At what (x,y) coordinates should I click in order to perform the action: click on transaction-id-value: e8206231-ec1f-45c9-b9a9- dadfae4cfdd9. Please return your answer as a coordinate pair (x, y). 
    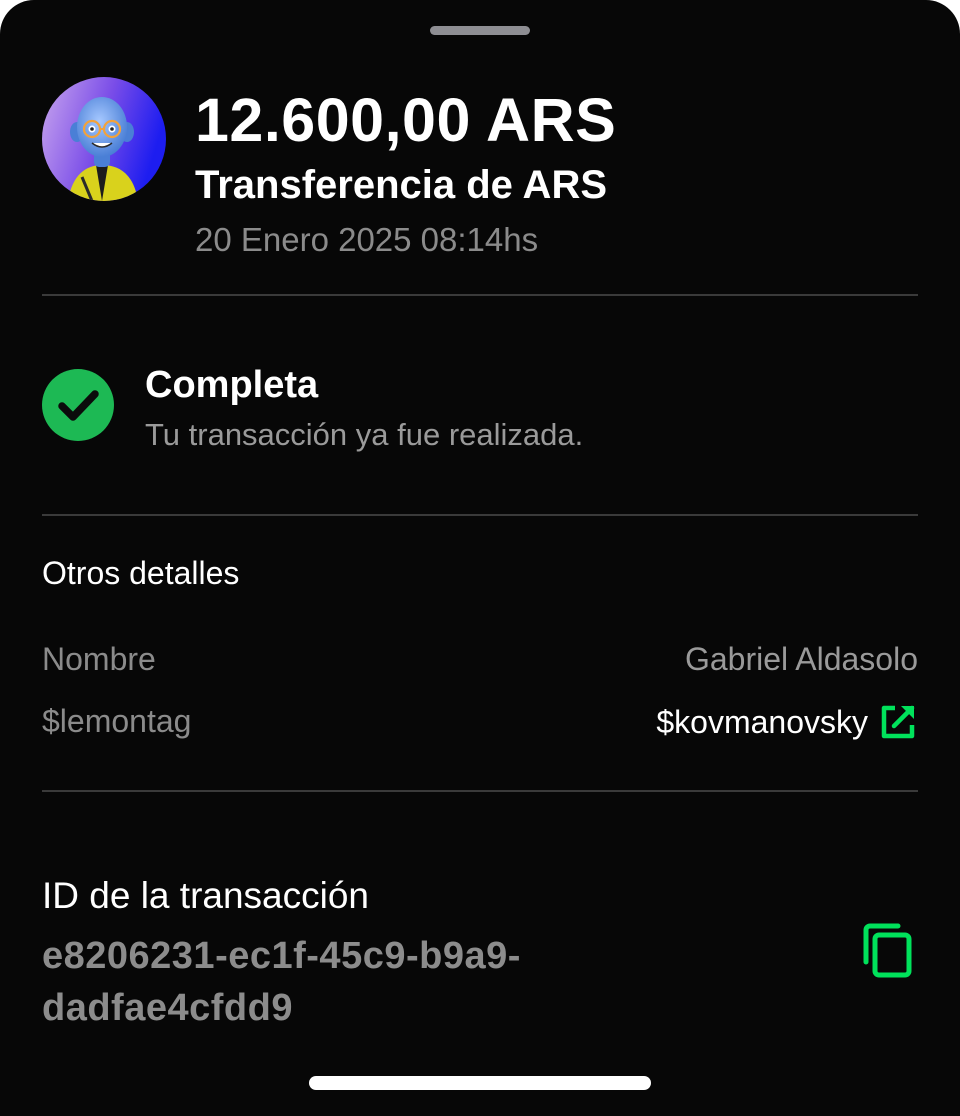
    Looking at the image, I should click on (392, 982).